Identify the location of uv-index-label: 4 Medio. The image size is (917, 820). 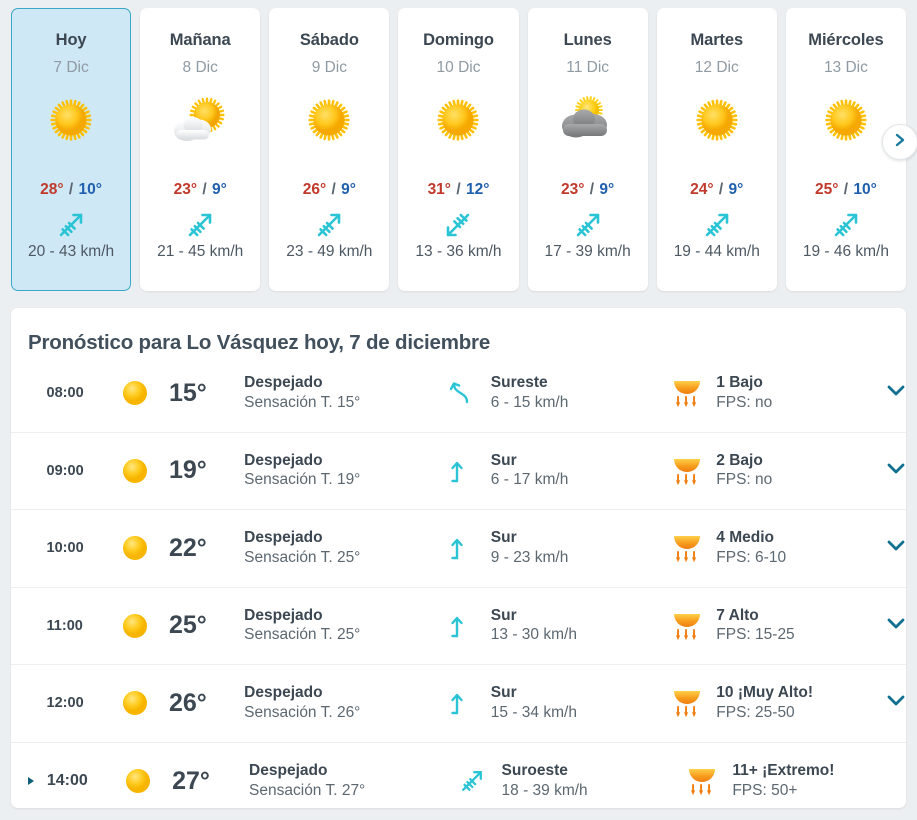
(745, 538).